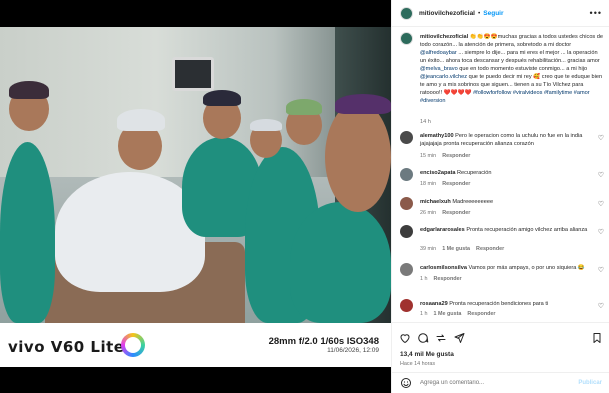  What do you see at coordinates (353, 350) in the screenshot?
I see `camera-date: 11/06/2026, 12:09` at bounding box center [353, 350].